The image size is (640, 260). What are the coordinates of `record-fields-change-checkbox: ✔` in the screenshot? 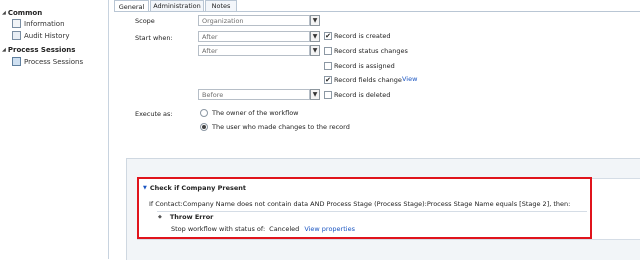 It's located at (328, 80).